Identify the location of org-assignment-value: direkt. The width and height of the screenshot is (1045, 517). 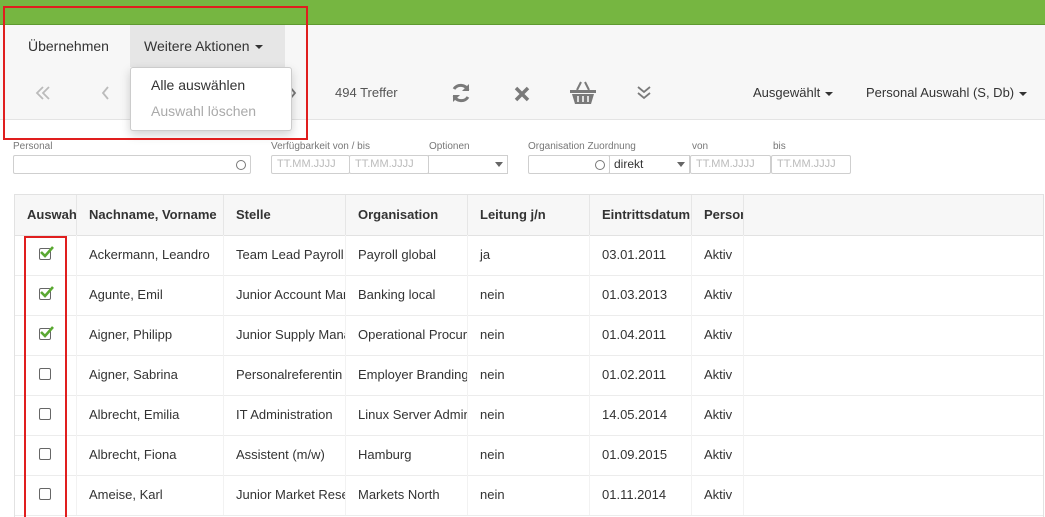
(629, 164).